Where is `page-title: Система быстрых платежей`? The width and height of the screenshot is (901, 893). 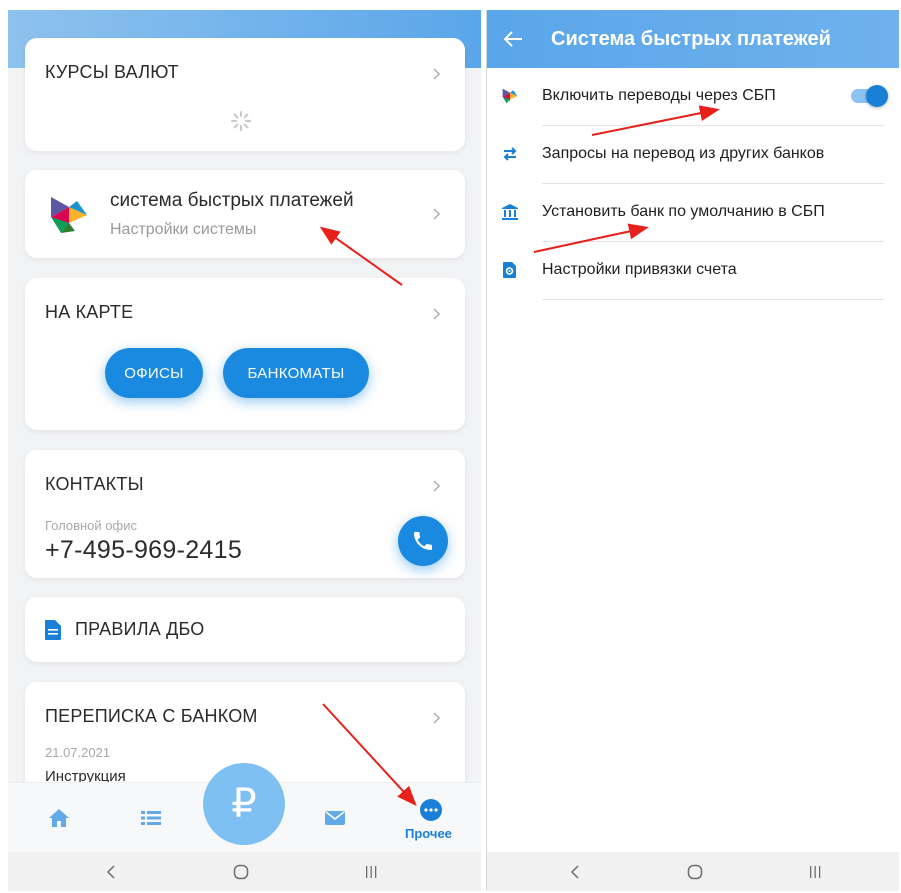 page-title: Система быстрых платежей is located at coordinates (691, 39).